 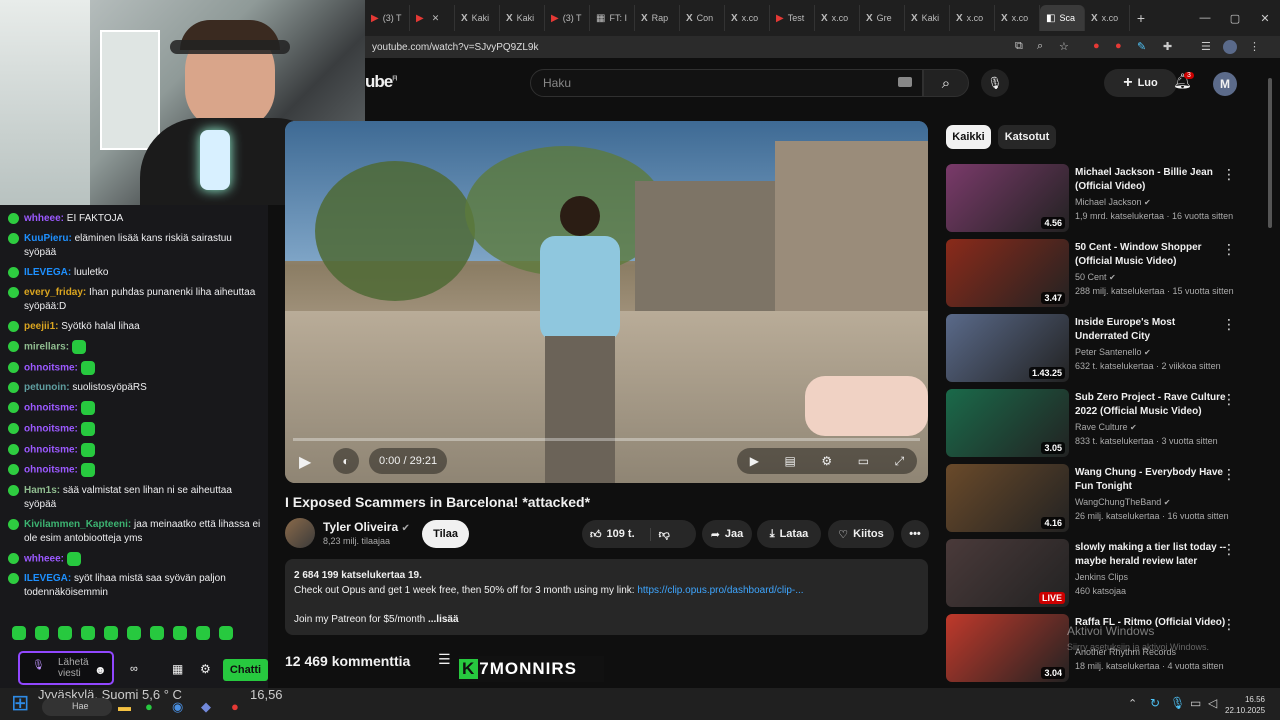 I want to click on channel-link: WangChungTheBand ✔, so click(x=1122, y=502).